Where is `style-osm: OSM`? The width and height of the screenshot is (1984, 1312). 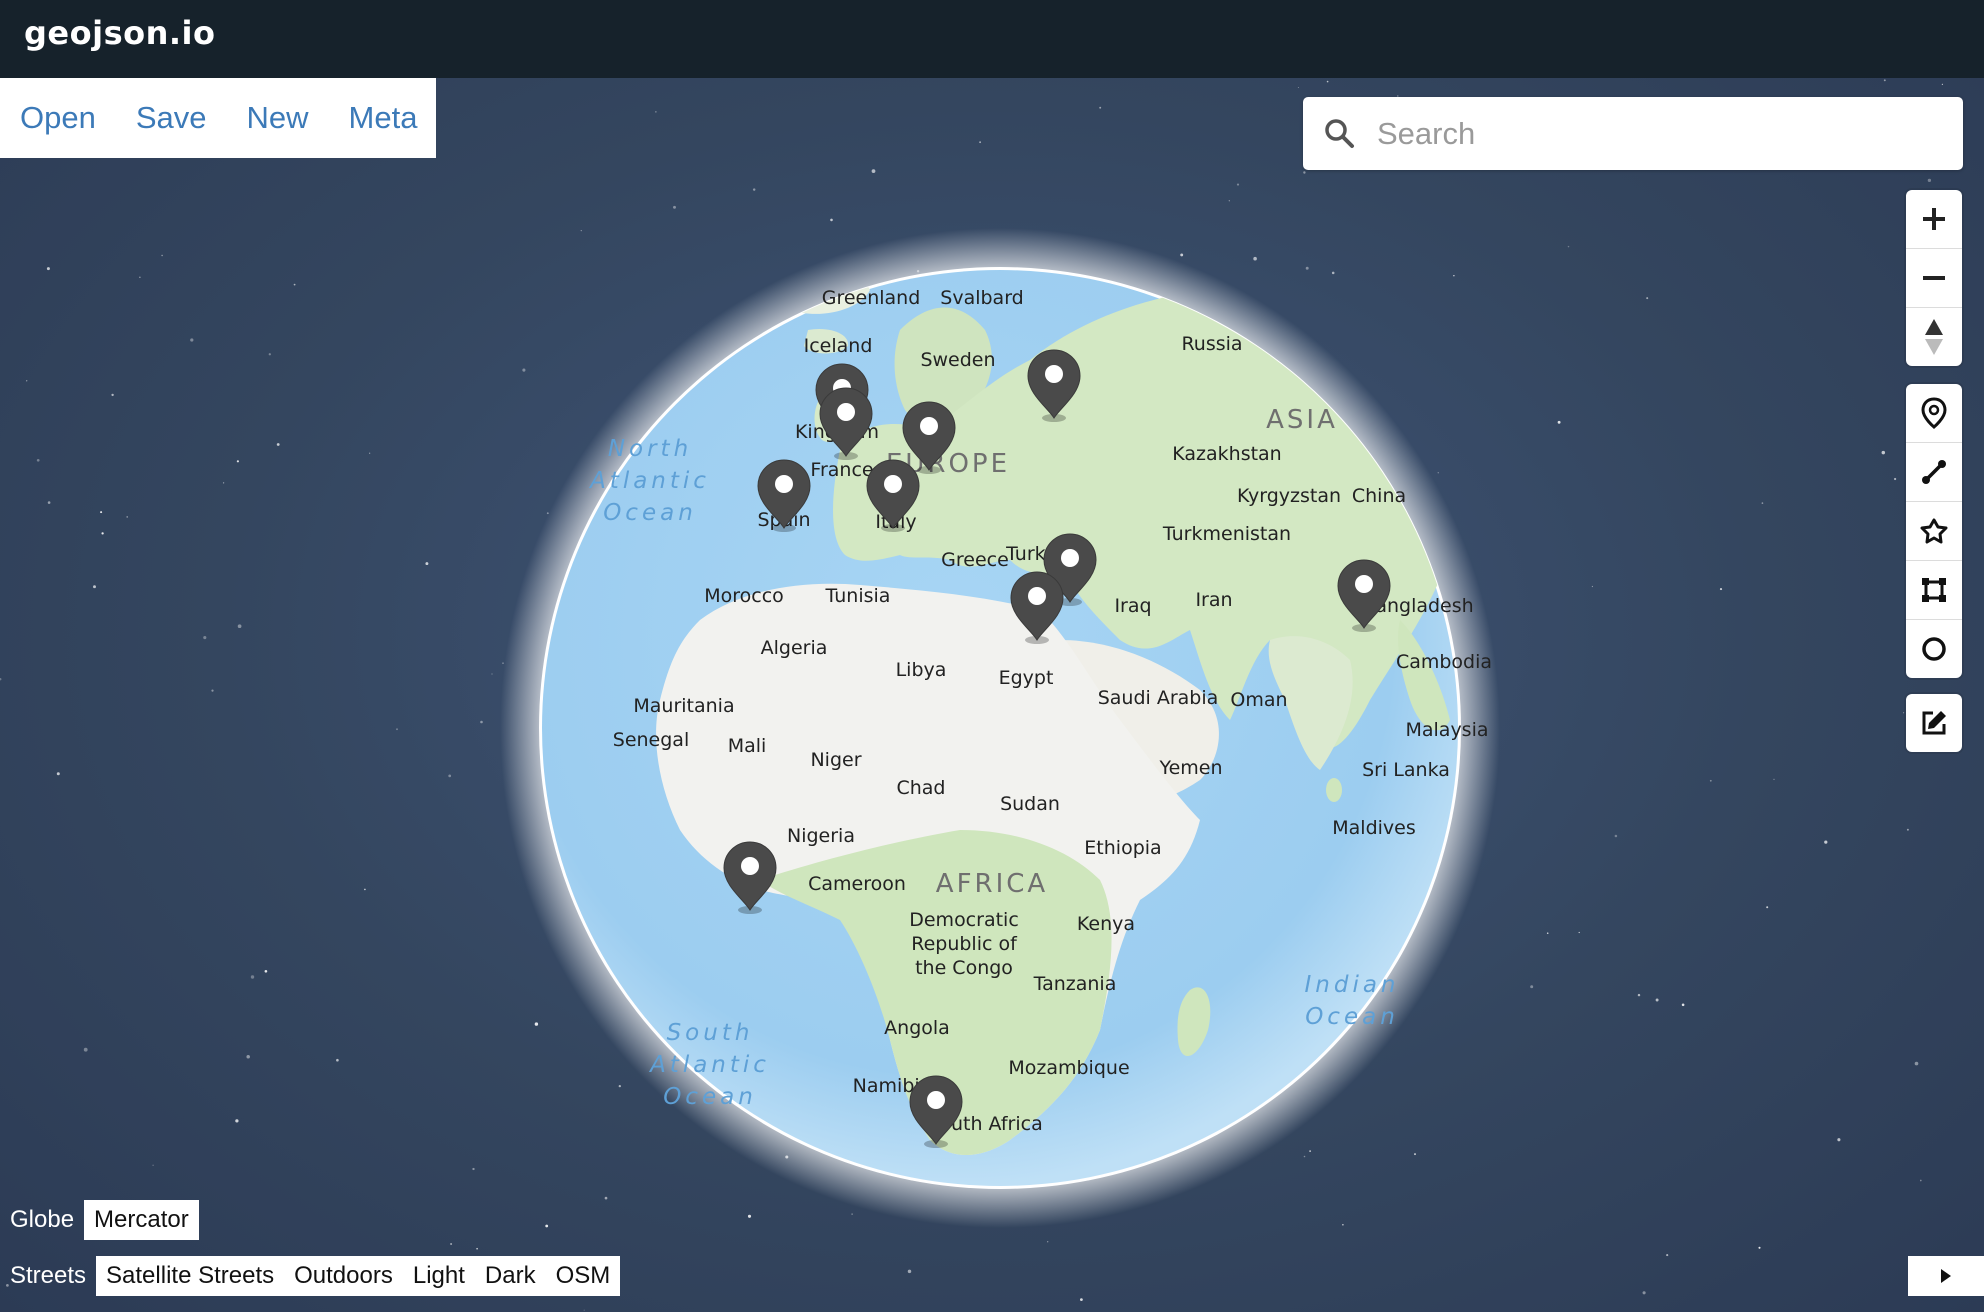 style-osm: OSM is located at coordinates (583, 1276).